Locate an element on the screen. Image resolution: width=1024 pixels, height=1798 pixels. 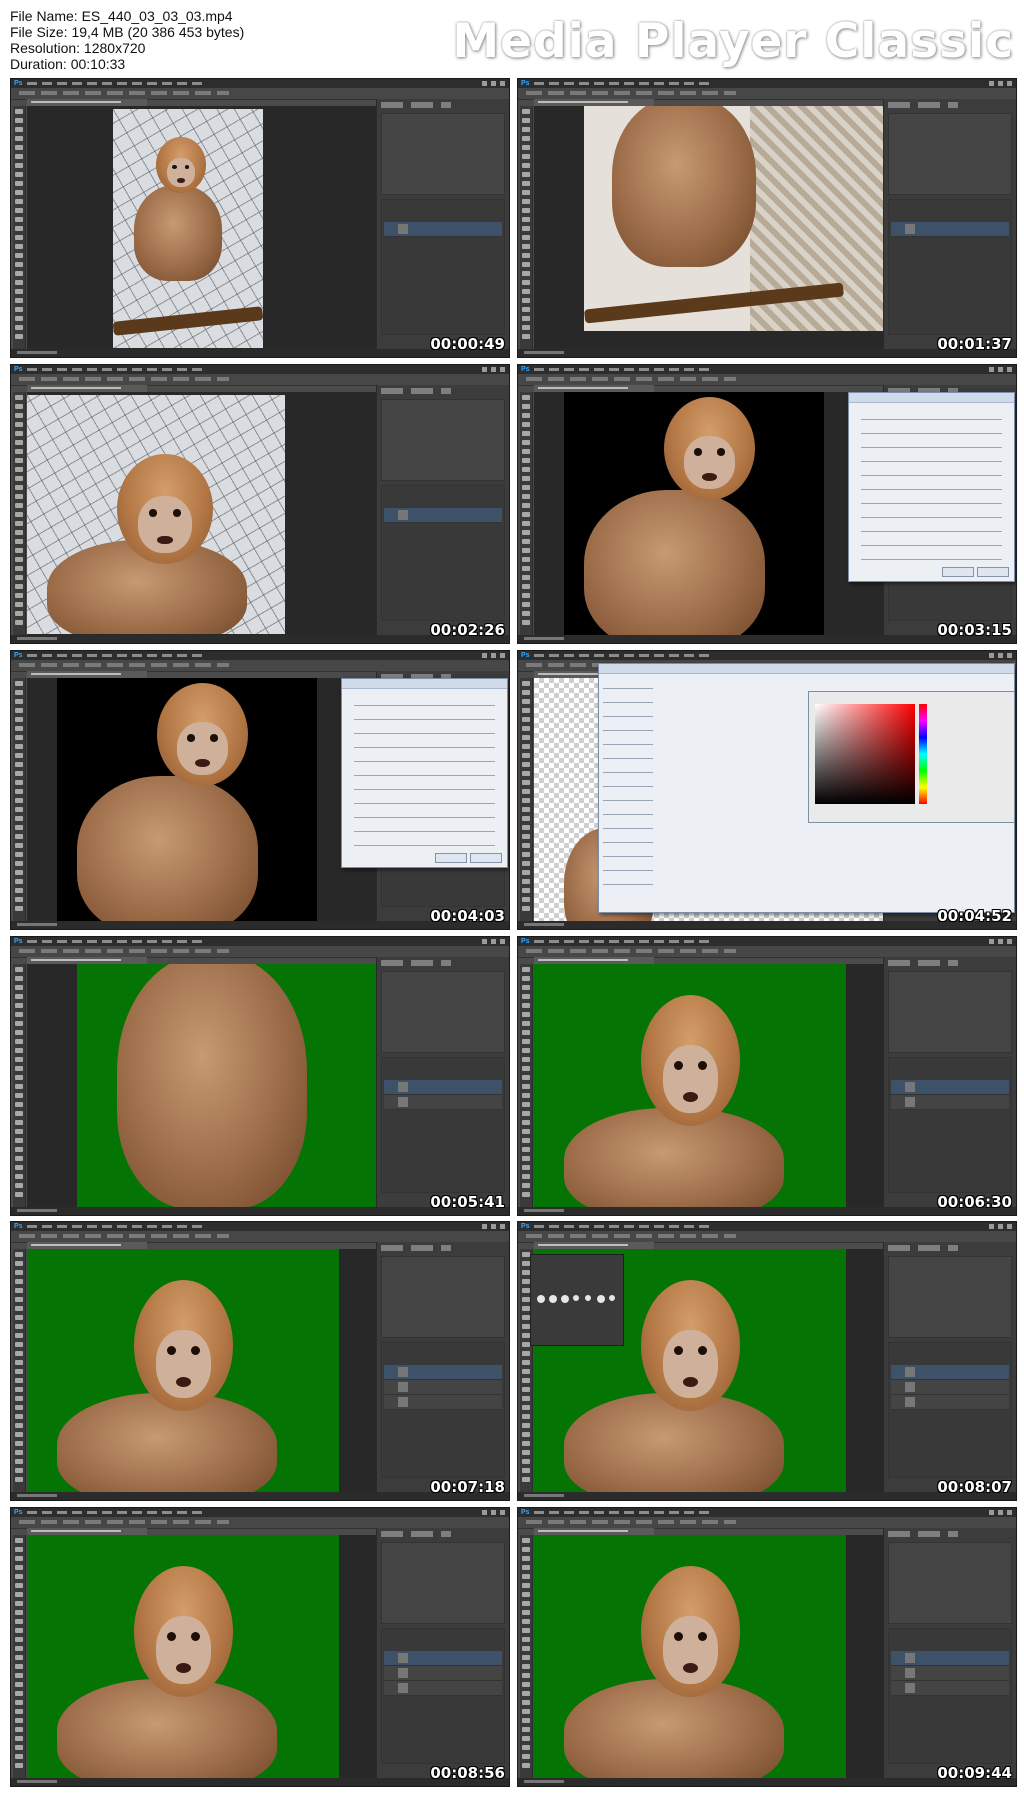
brush-tip is located at coordinates (576, 1298).